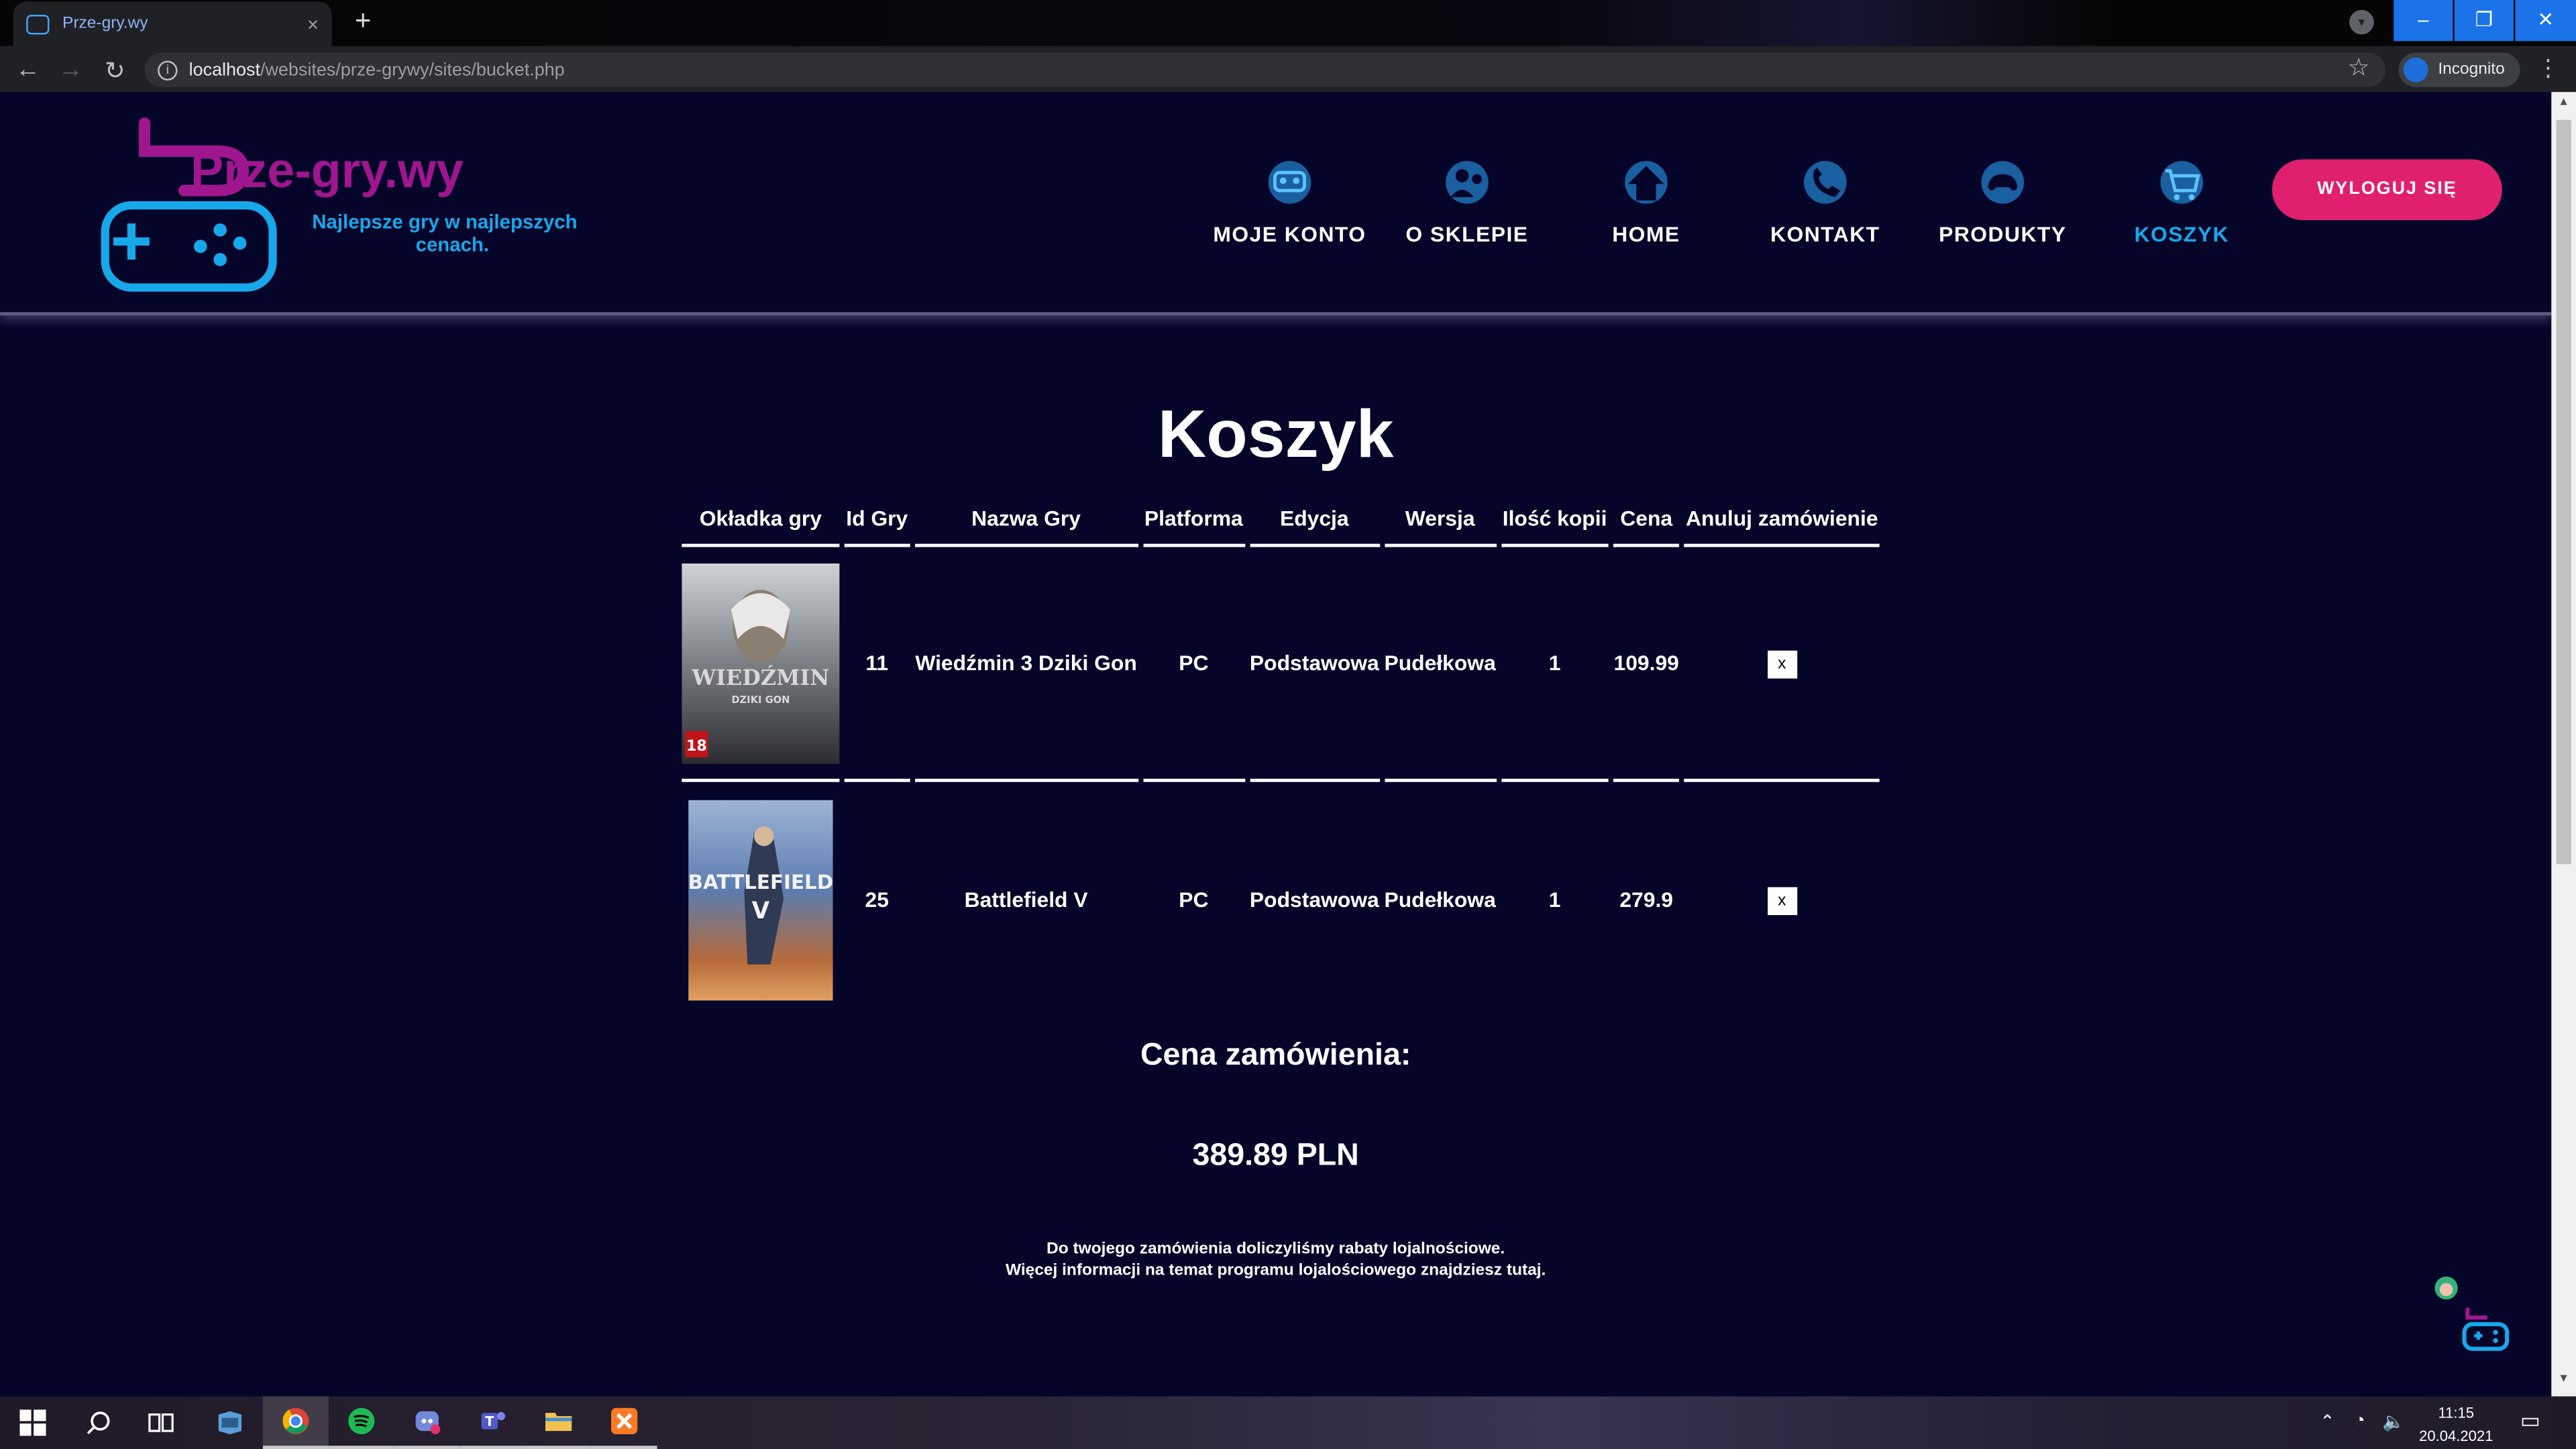 This screenshot has width=2576, height=1449. I want to click on tab-close-button: ×, so click(313, 23).